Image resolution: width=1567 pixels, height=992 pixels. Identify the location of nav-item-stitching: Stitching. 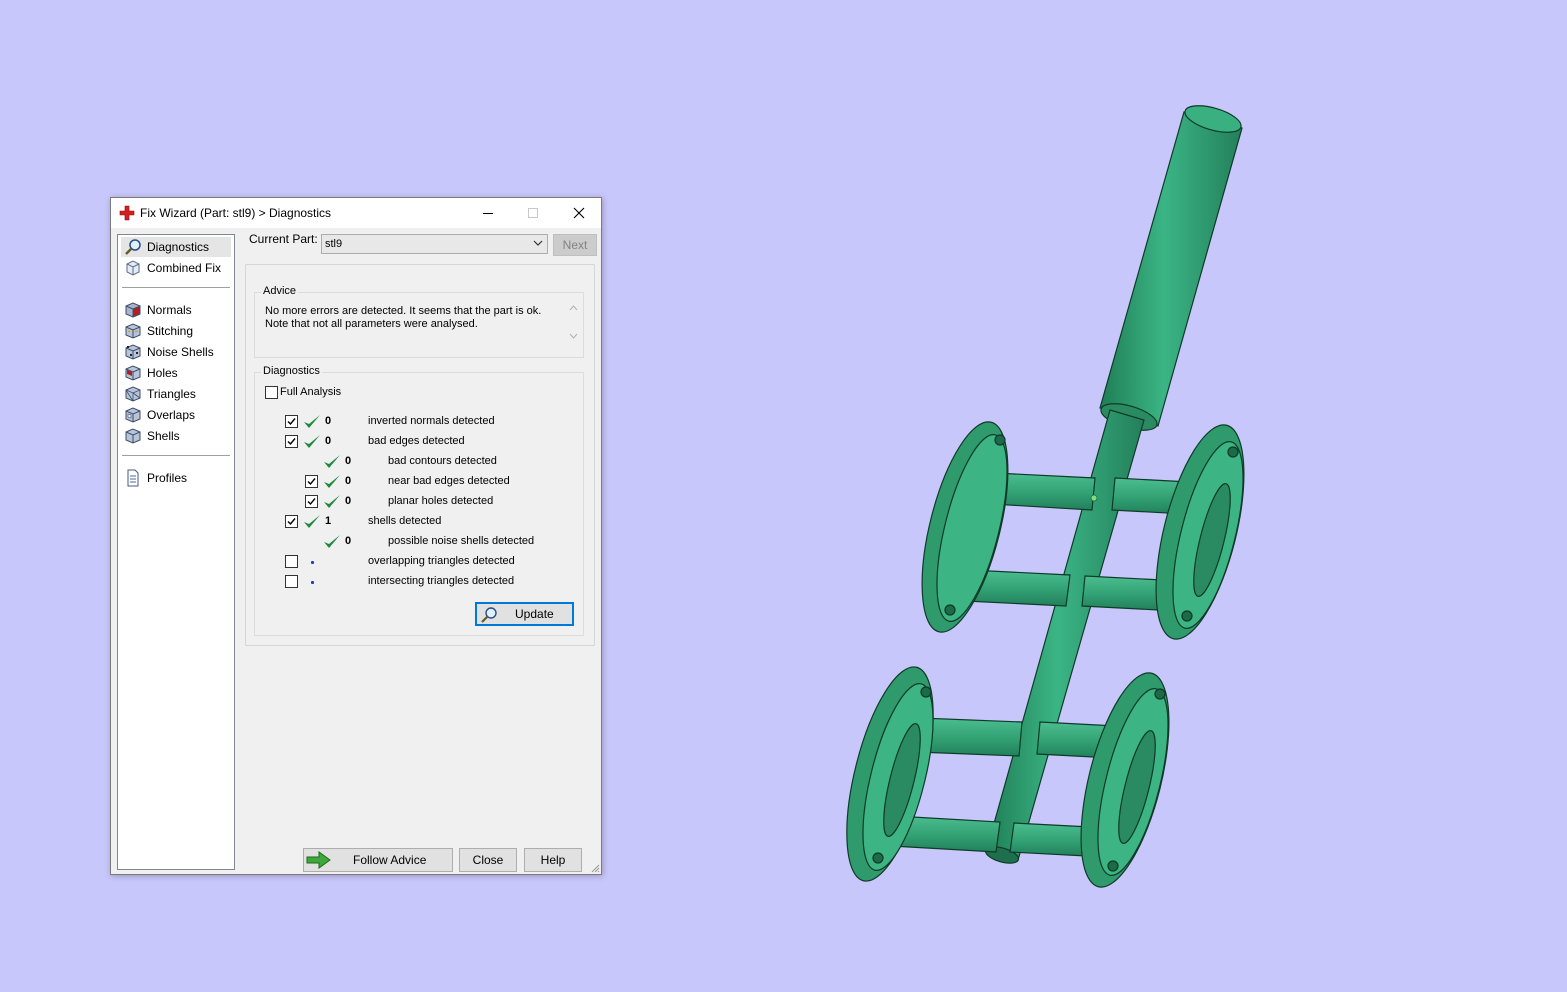
(176, 331).